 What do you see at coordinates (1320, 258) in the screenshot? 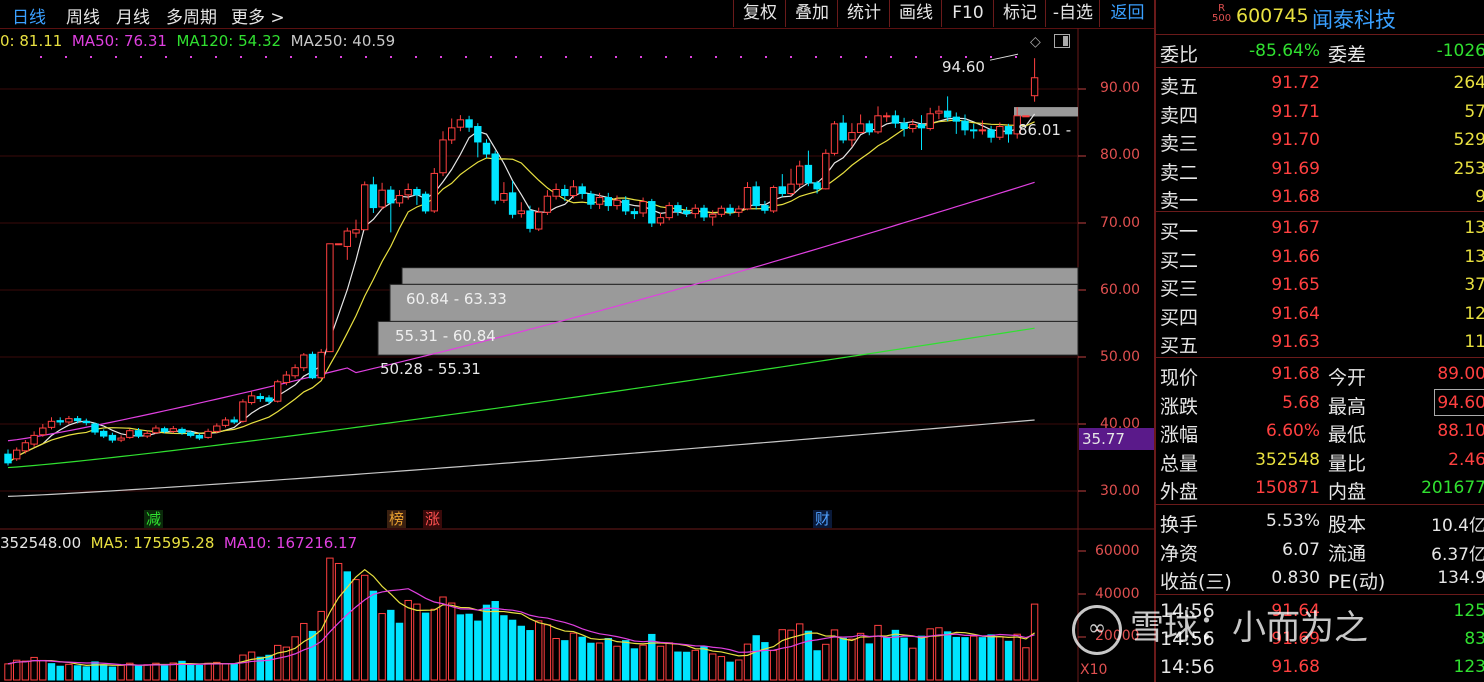
I see `bid-row: 买二 91.66 13` at bounding box center [1320, 258].